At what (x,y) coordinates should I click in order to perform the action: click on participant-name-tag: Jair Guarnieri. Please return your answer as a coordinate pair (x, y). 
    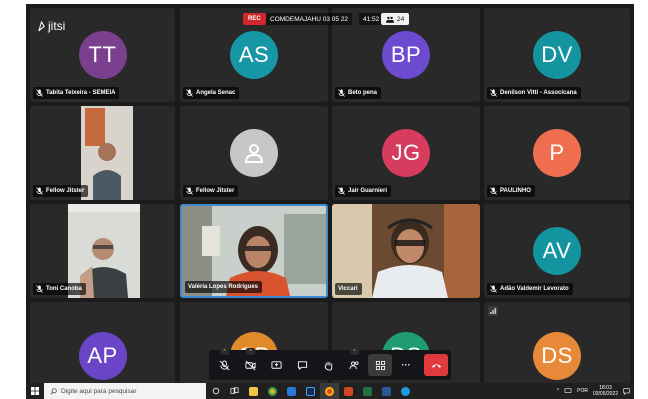
    Looking at the image, I should click on (363, 191).